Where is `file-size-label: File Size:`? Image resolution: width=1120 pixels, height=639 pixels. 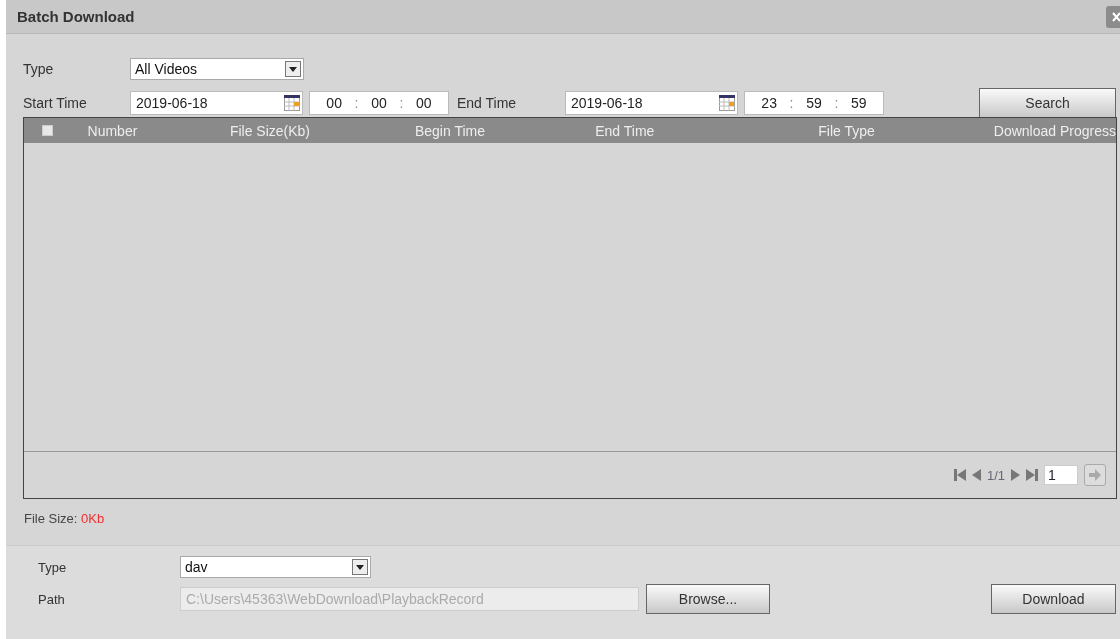
file-size-label: File Size: is located at coordinates (51, 518).